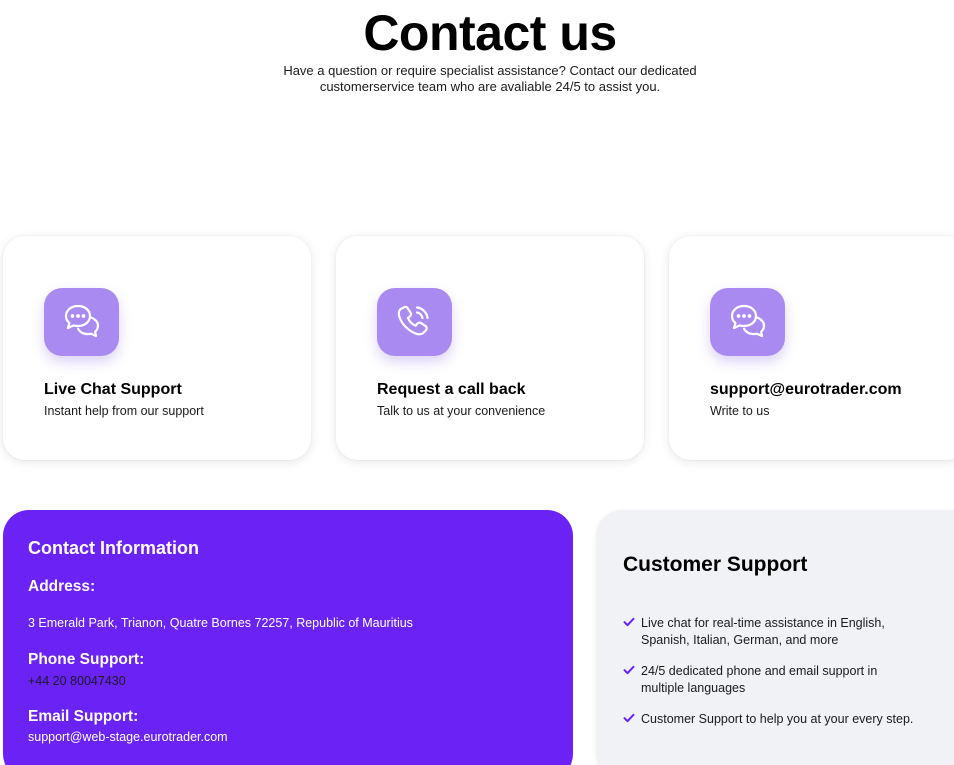 The width and height of the screenshot is (954, 765). Describe the element at coordinates (62, 586) in the screenshot. I see `address-label: Address:` at that location.